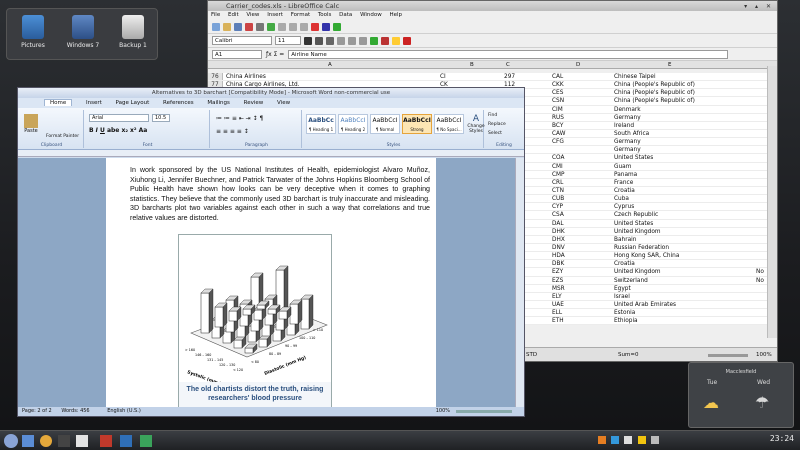  Describe the element at coordinates (557, 313) in the screenshot. I see `cell-d: ELL` at that location.